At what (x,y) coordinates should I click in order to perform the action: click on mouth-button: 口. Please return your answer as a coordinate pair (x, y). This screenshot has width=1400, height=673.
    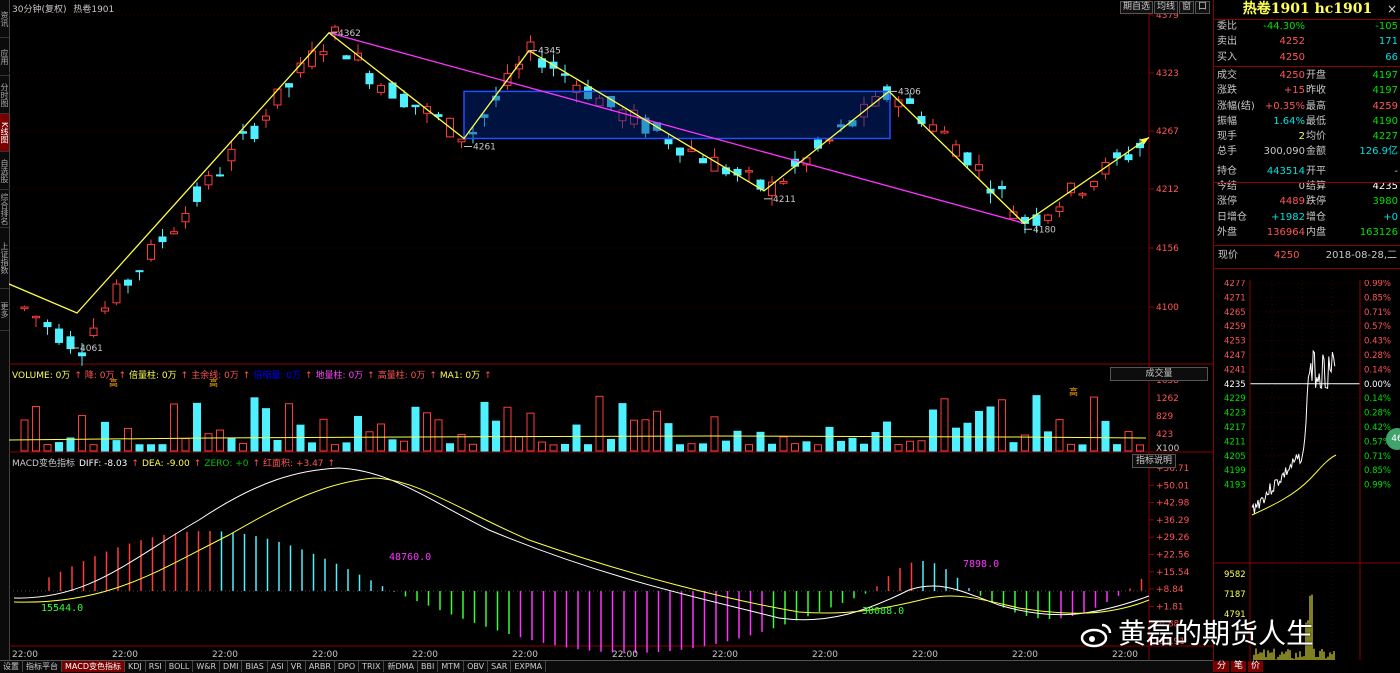
    Looking at the image, I should click on (1202, 7).